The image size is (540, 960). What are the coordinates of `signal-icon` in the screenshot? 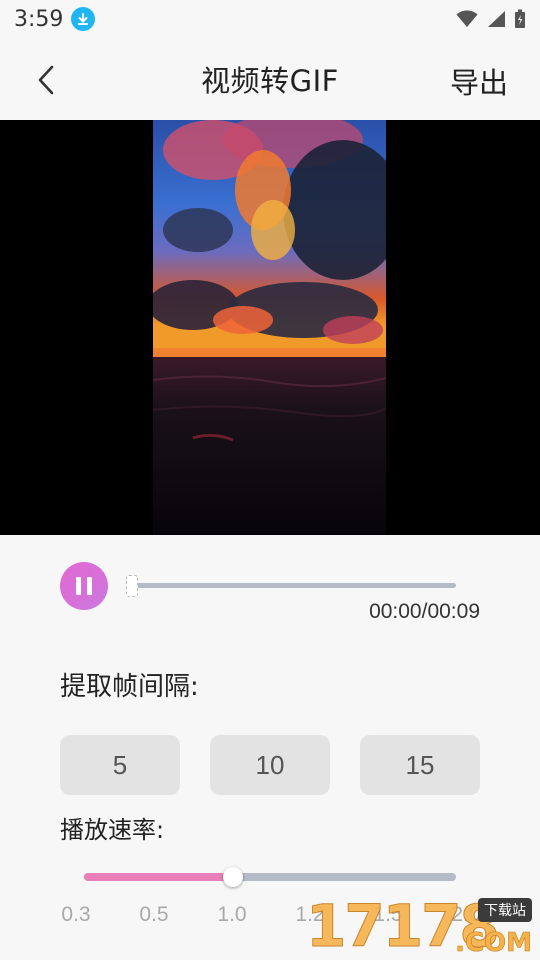 It's located at (496, 19).